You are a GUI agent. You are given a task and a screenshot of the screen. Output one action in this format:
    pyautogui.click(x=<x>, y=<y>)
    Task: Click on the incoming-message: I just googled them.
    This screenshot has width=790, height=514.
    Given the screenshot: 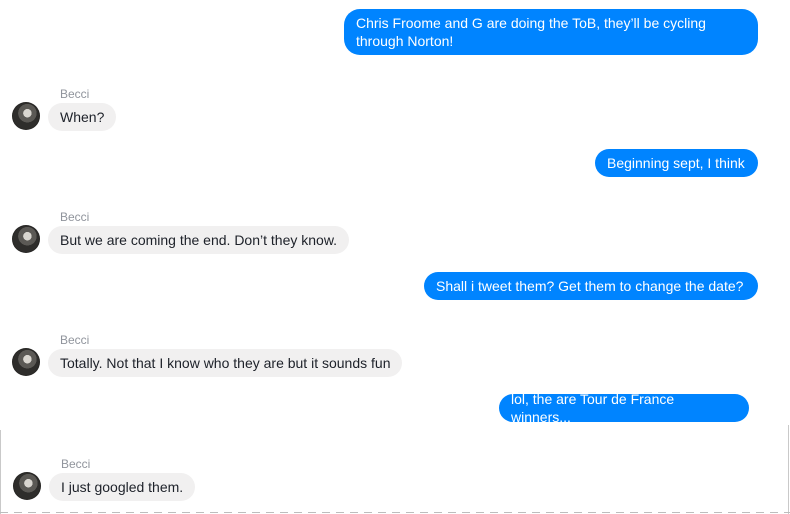 What is the action you would take?
    pyautogui.click(x=122, y=487)
    